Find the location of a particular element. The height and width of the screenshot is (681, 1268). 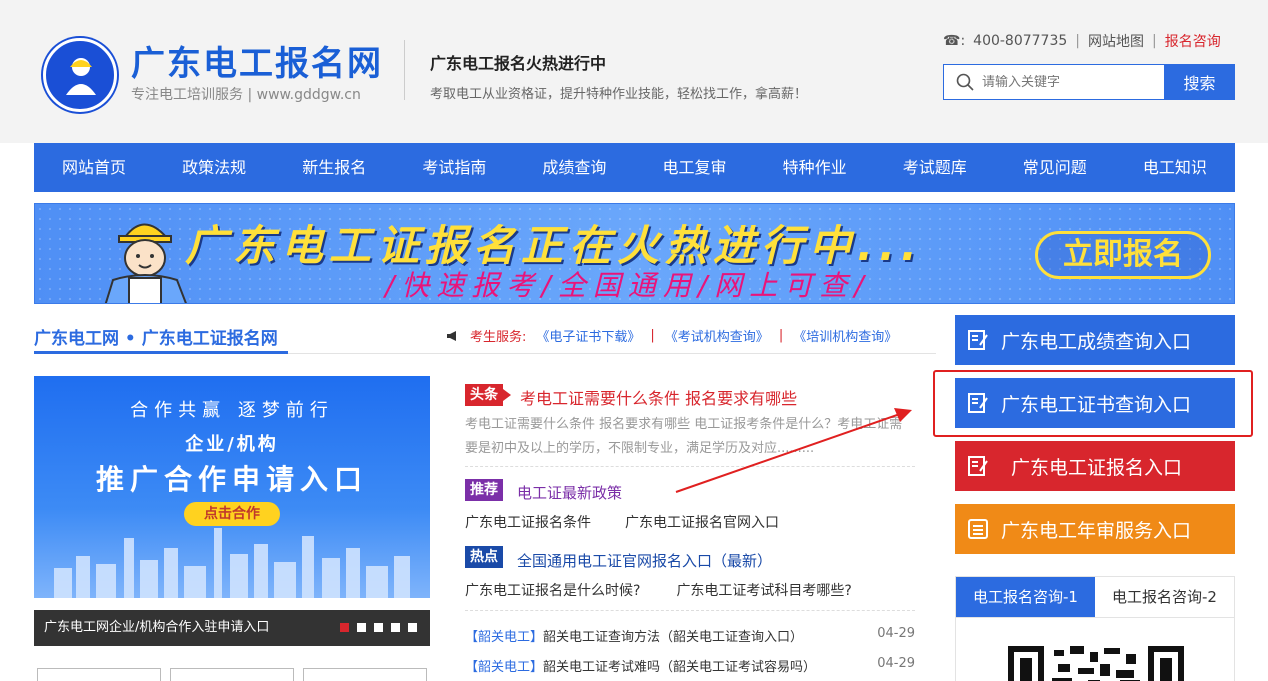

entry-label: 广东电工成绩查询入口 is located at coordinates (1096, 341).